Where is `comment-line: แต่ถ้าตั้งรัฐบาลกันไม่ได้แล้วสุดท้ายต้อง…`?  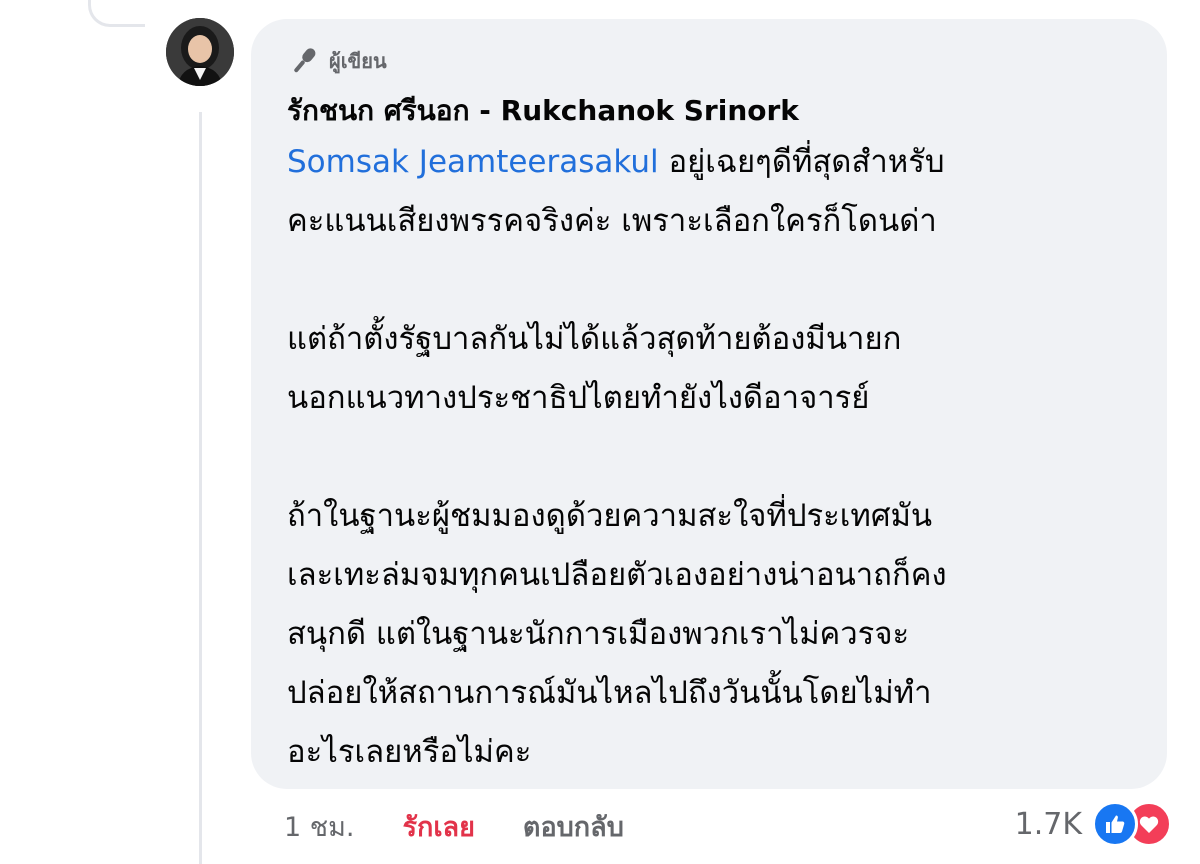 comment-line: แต่ถ้าตั้งรัฐบาลกันไม่ได้แล้วสุดท้ายต้อง… is located at coordinates (594, 339).